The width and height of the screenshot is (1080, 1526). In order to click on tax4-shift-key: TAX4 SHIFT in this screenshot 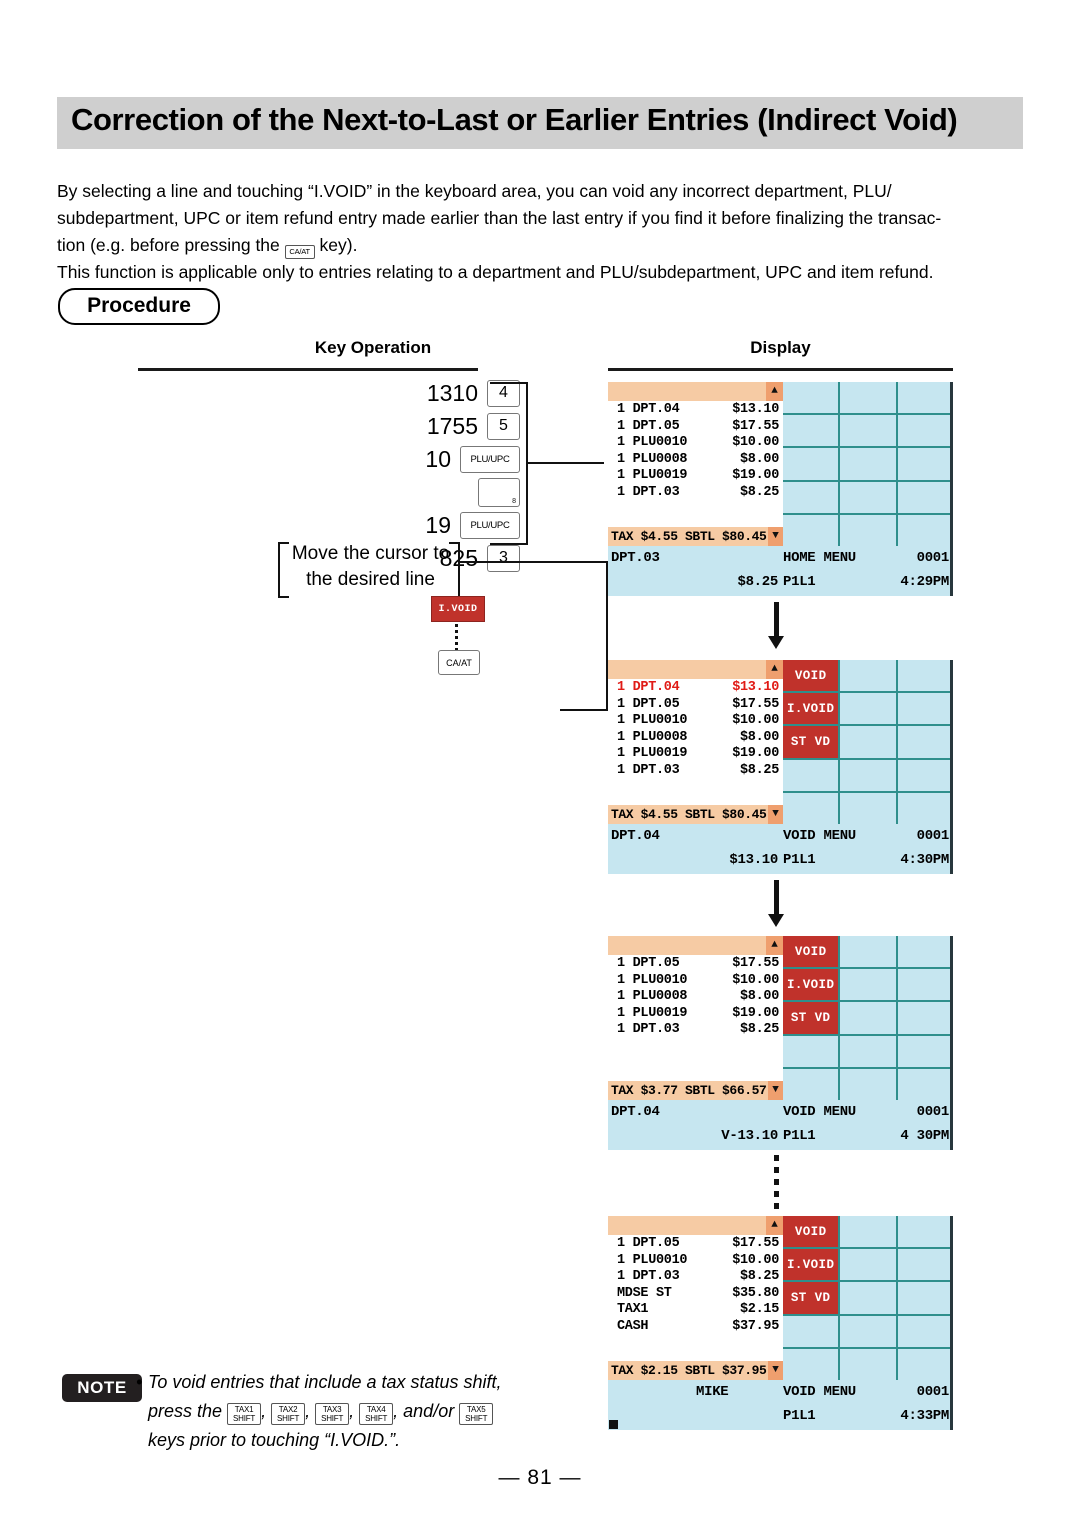, I will do `click(376, 1414)`.